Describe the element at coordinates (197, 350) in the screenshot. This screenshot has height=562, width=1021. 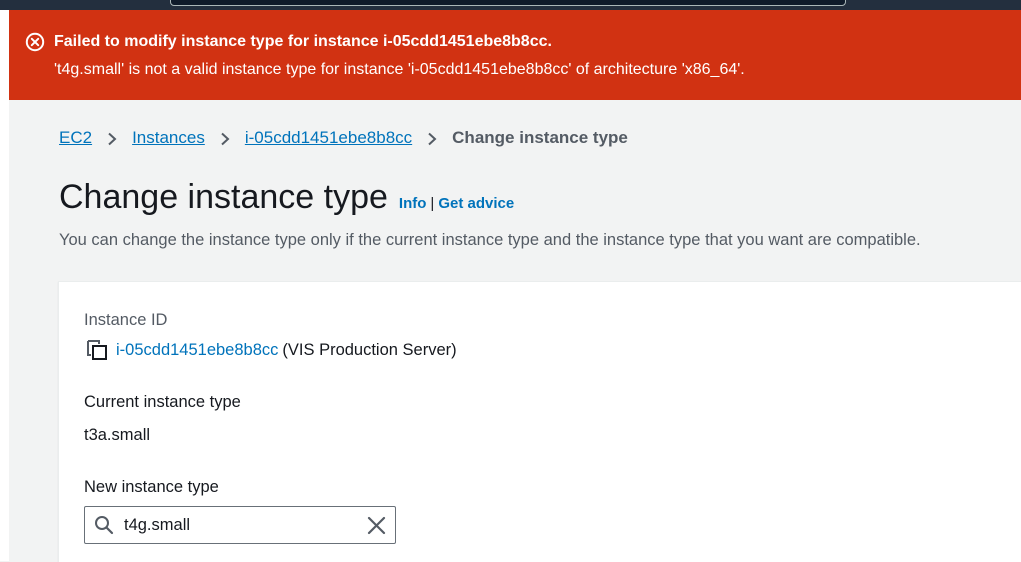
I see `instance-id-link: i-05cdd1451ebe8b8cc` at that location.